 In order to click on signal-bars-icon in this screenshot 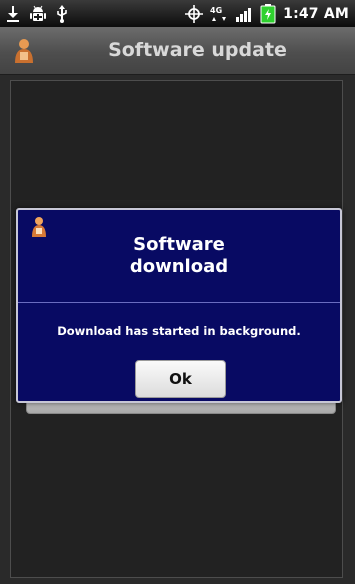, I will do `click(244, 14)`.